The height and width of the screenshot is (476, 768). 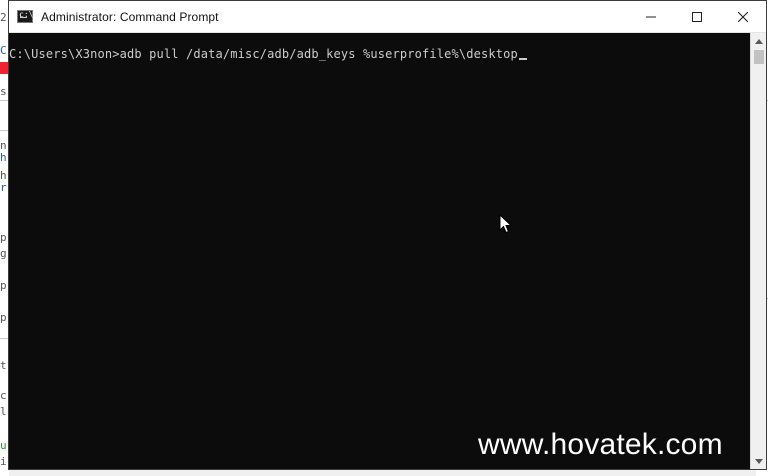 What do you see at coordinates (130, 16) in the screenshot?
I see `window-title: Administrator: Command Prompt` at bounding box center [130, 16].